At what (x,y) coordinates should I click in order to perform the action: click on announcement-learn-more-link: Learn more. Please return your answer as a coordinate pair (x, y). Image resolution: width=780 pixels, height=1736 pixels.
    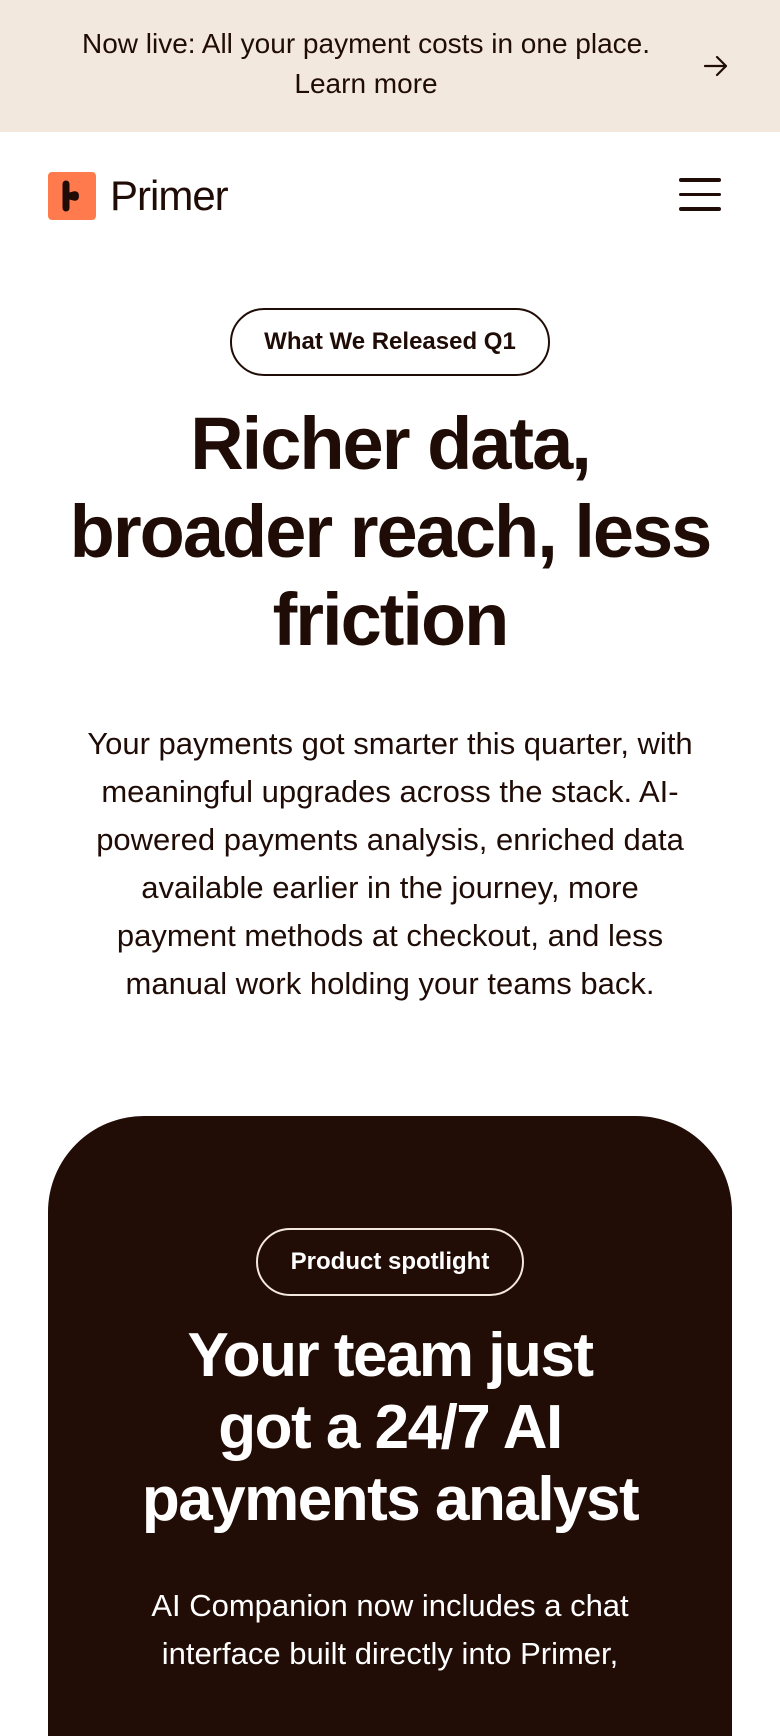
    Looking at the image, I should click on (366, 84).